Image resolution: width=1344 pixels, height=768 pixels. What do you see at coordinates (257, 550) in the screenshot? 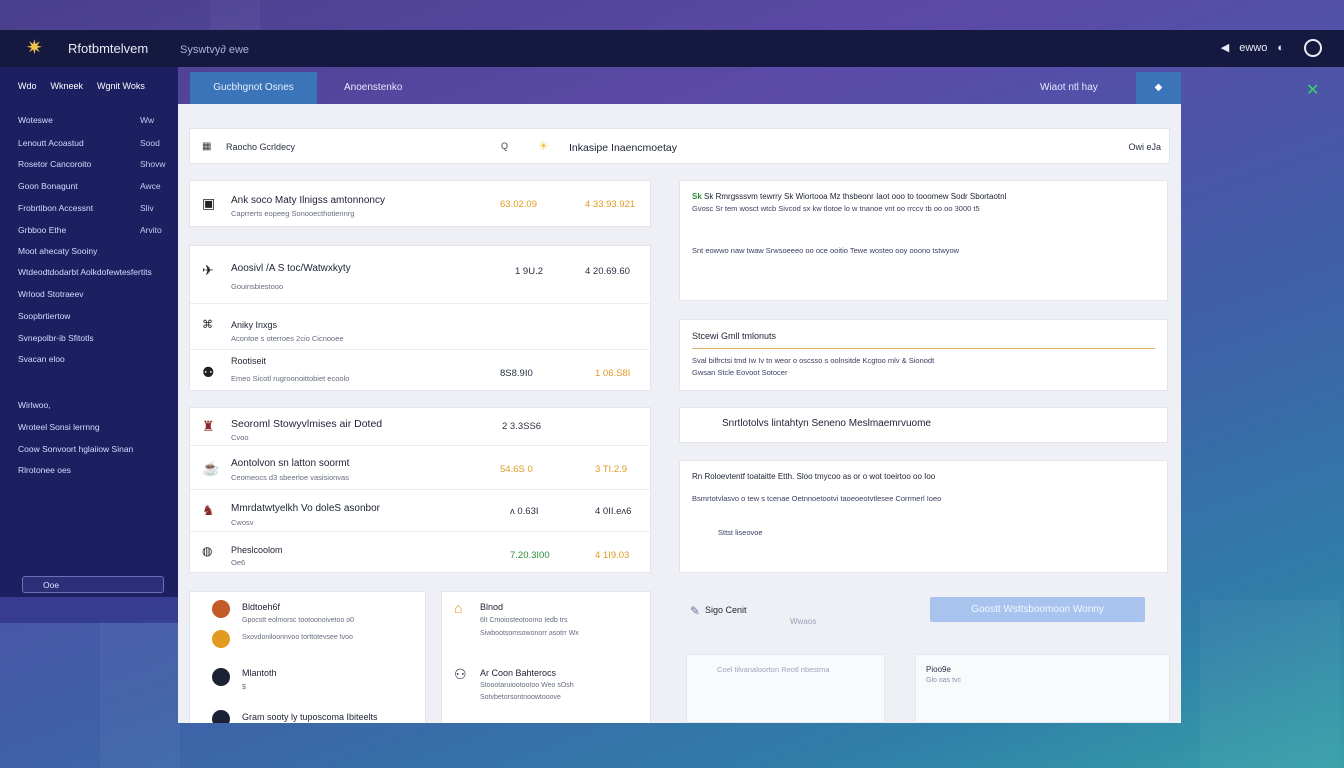
I see `row-title: Pheslcoolom` at bounding box center [257, 550].